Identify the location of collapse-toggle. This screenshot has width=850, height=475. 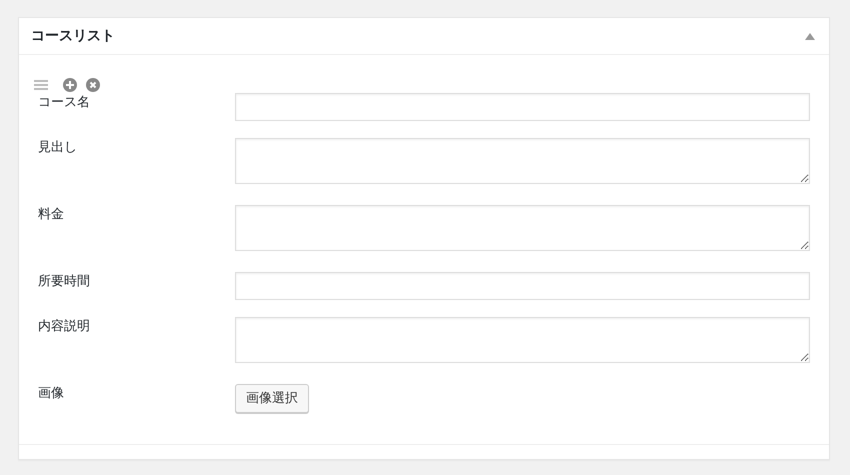
(810, 36).